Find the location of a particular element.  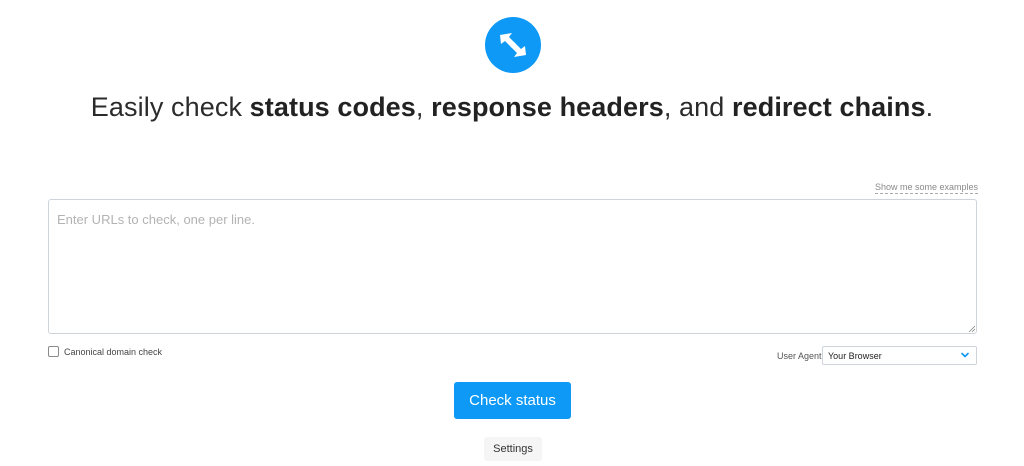

headline-separator-2: , and is located at coordinates (697, 107).